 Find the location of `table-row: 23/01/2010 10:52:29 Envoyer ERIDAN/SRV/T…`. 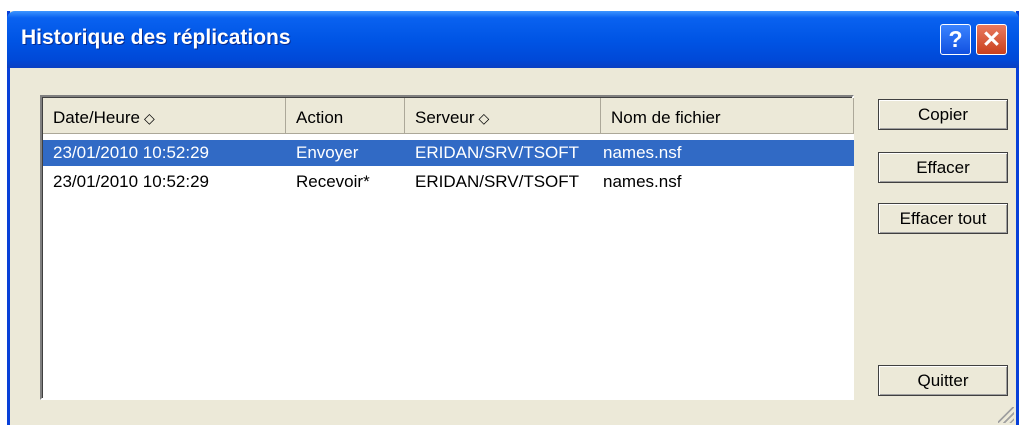

table-row: 23/01/2010 10:52:29 Envoyer ERIDAN/SRV/T… is located at coordinates (448, 153).